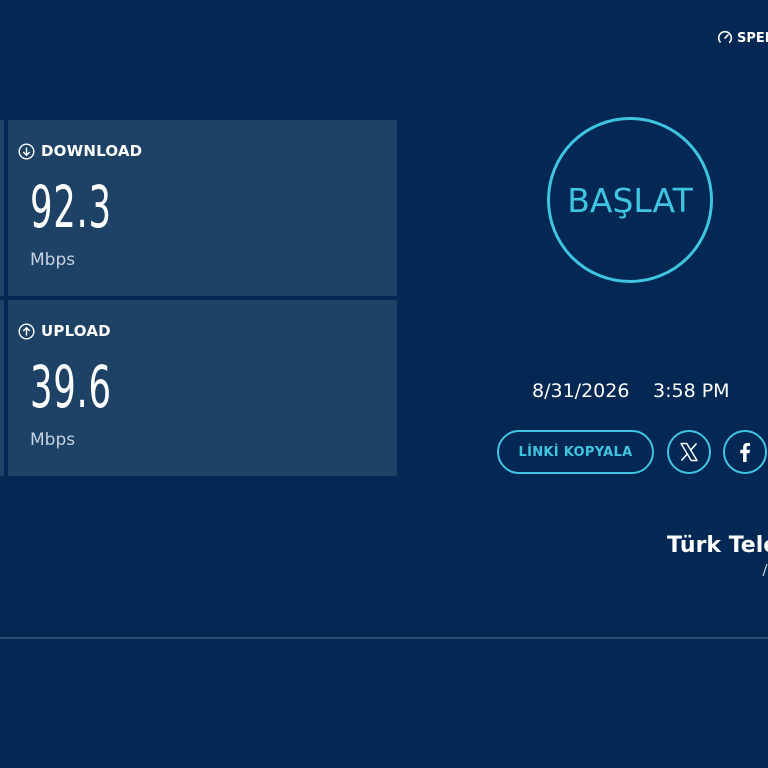  What do you see at coordinates (2, 388) in the screenshot?
I see `upload-card-edge` at bounding box center [2, 388].